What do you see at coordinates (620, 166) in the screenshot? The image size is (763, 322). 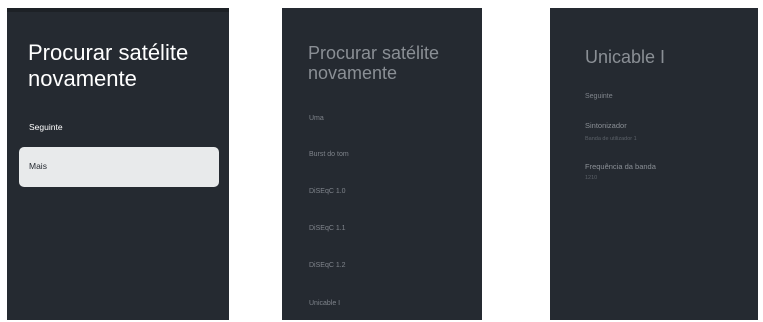 I see `band-frequency-setting: Frequência da banda` at bounding box center [620, 166].